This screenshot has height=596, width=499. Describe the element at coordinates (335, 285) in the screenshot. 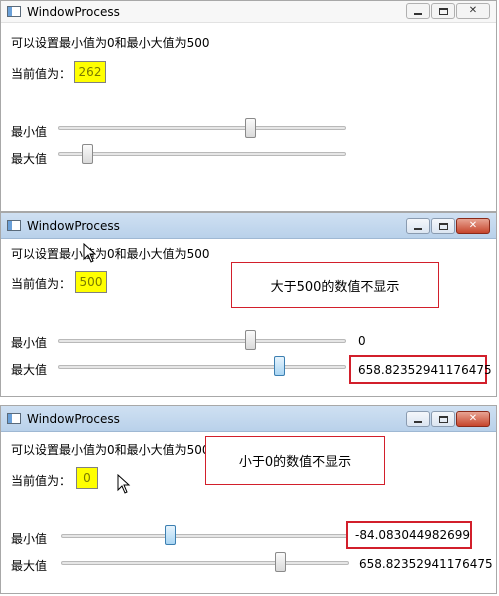

I see `annotation-box: 大于500的数值不显示` at that location.